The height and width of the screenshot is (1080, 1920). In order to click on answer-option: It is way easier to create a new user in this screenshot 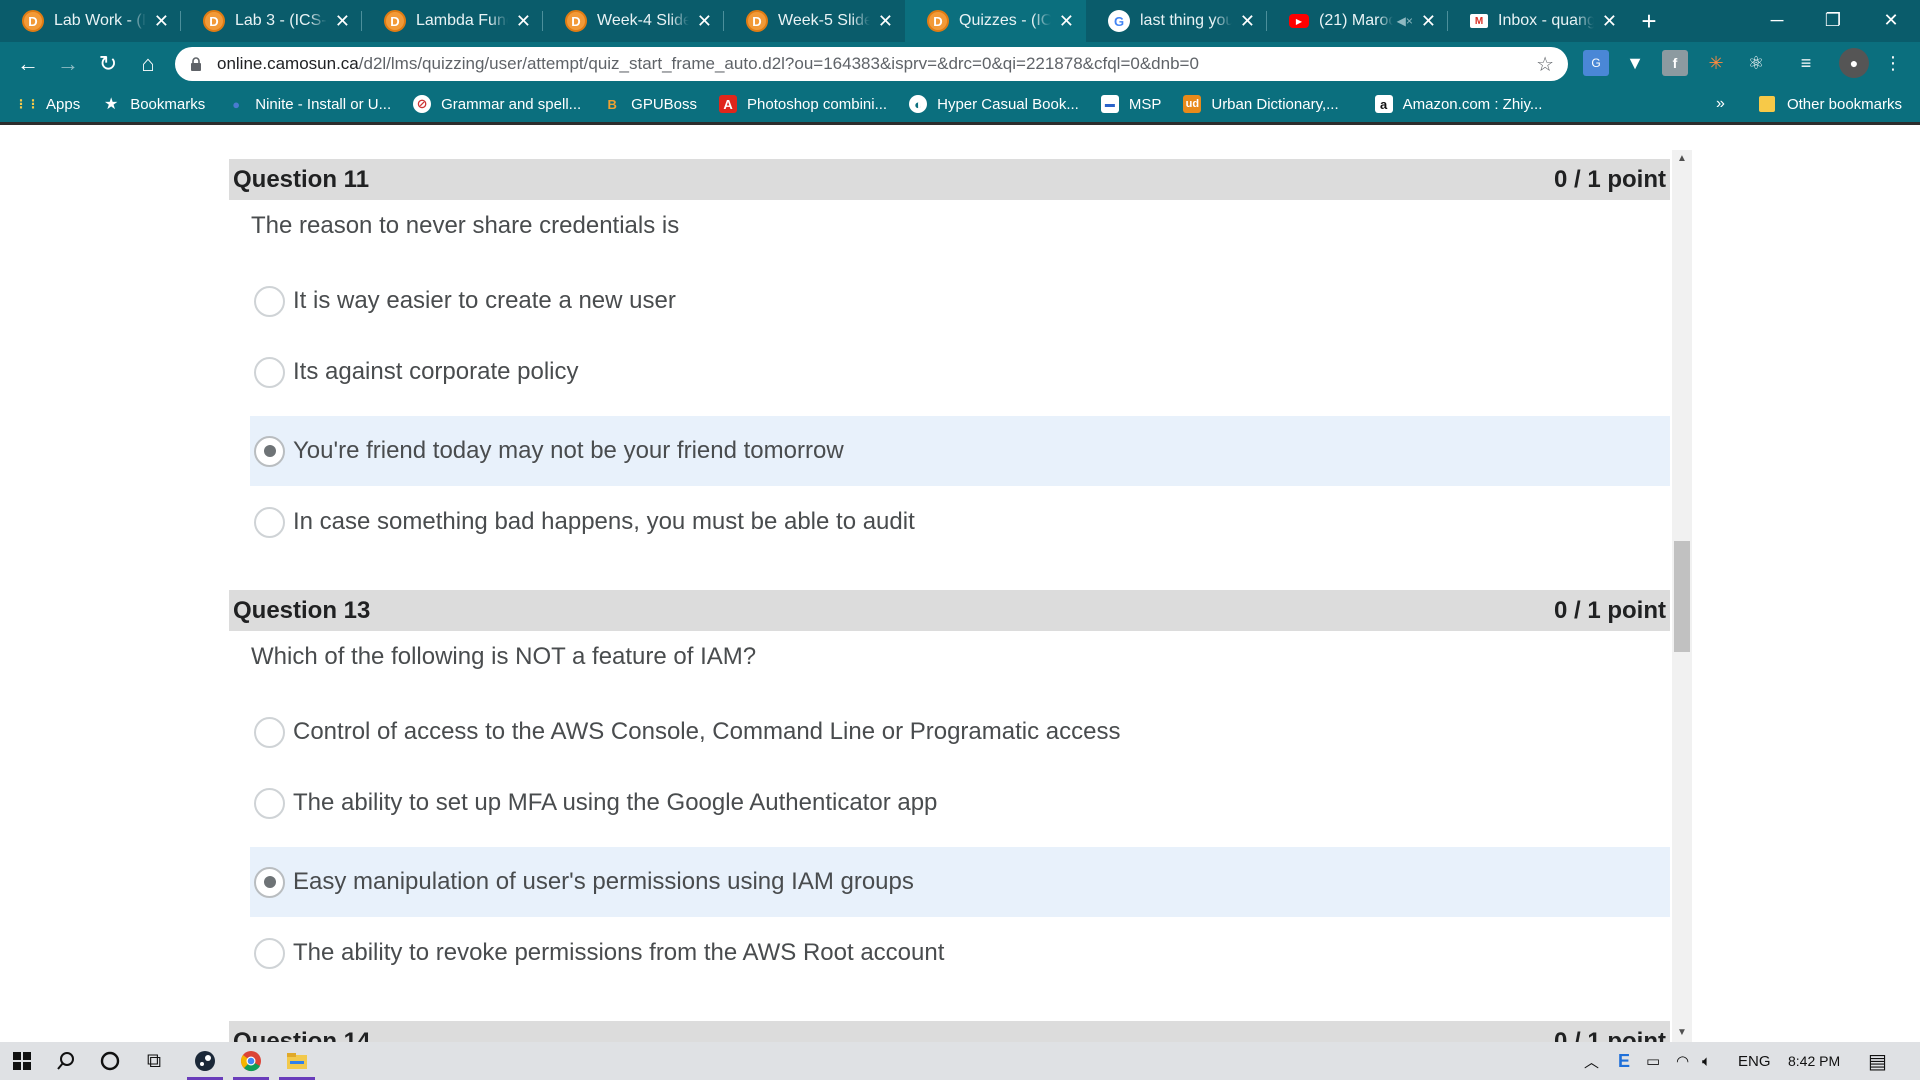, I will do `click(960, 301)`.